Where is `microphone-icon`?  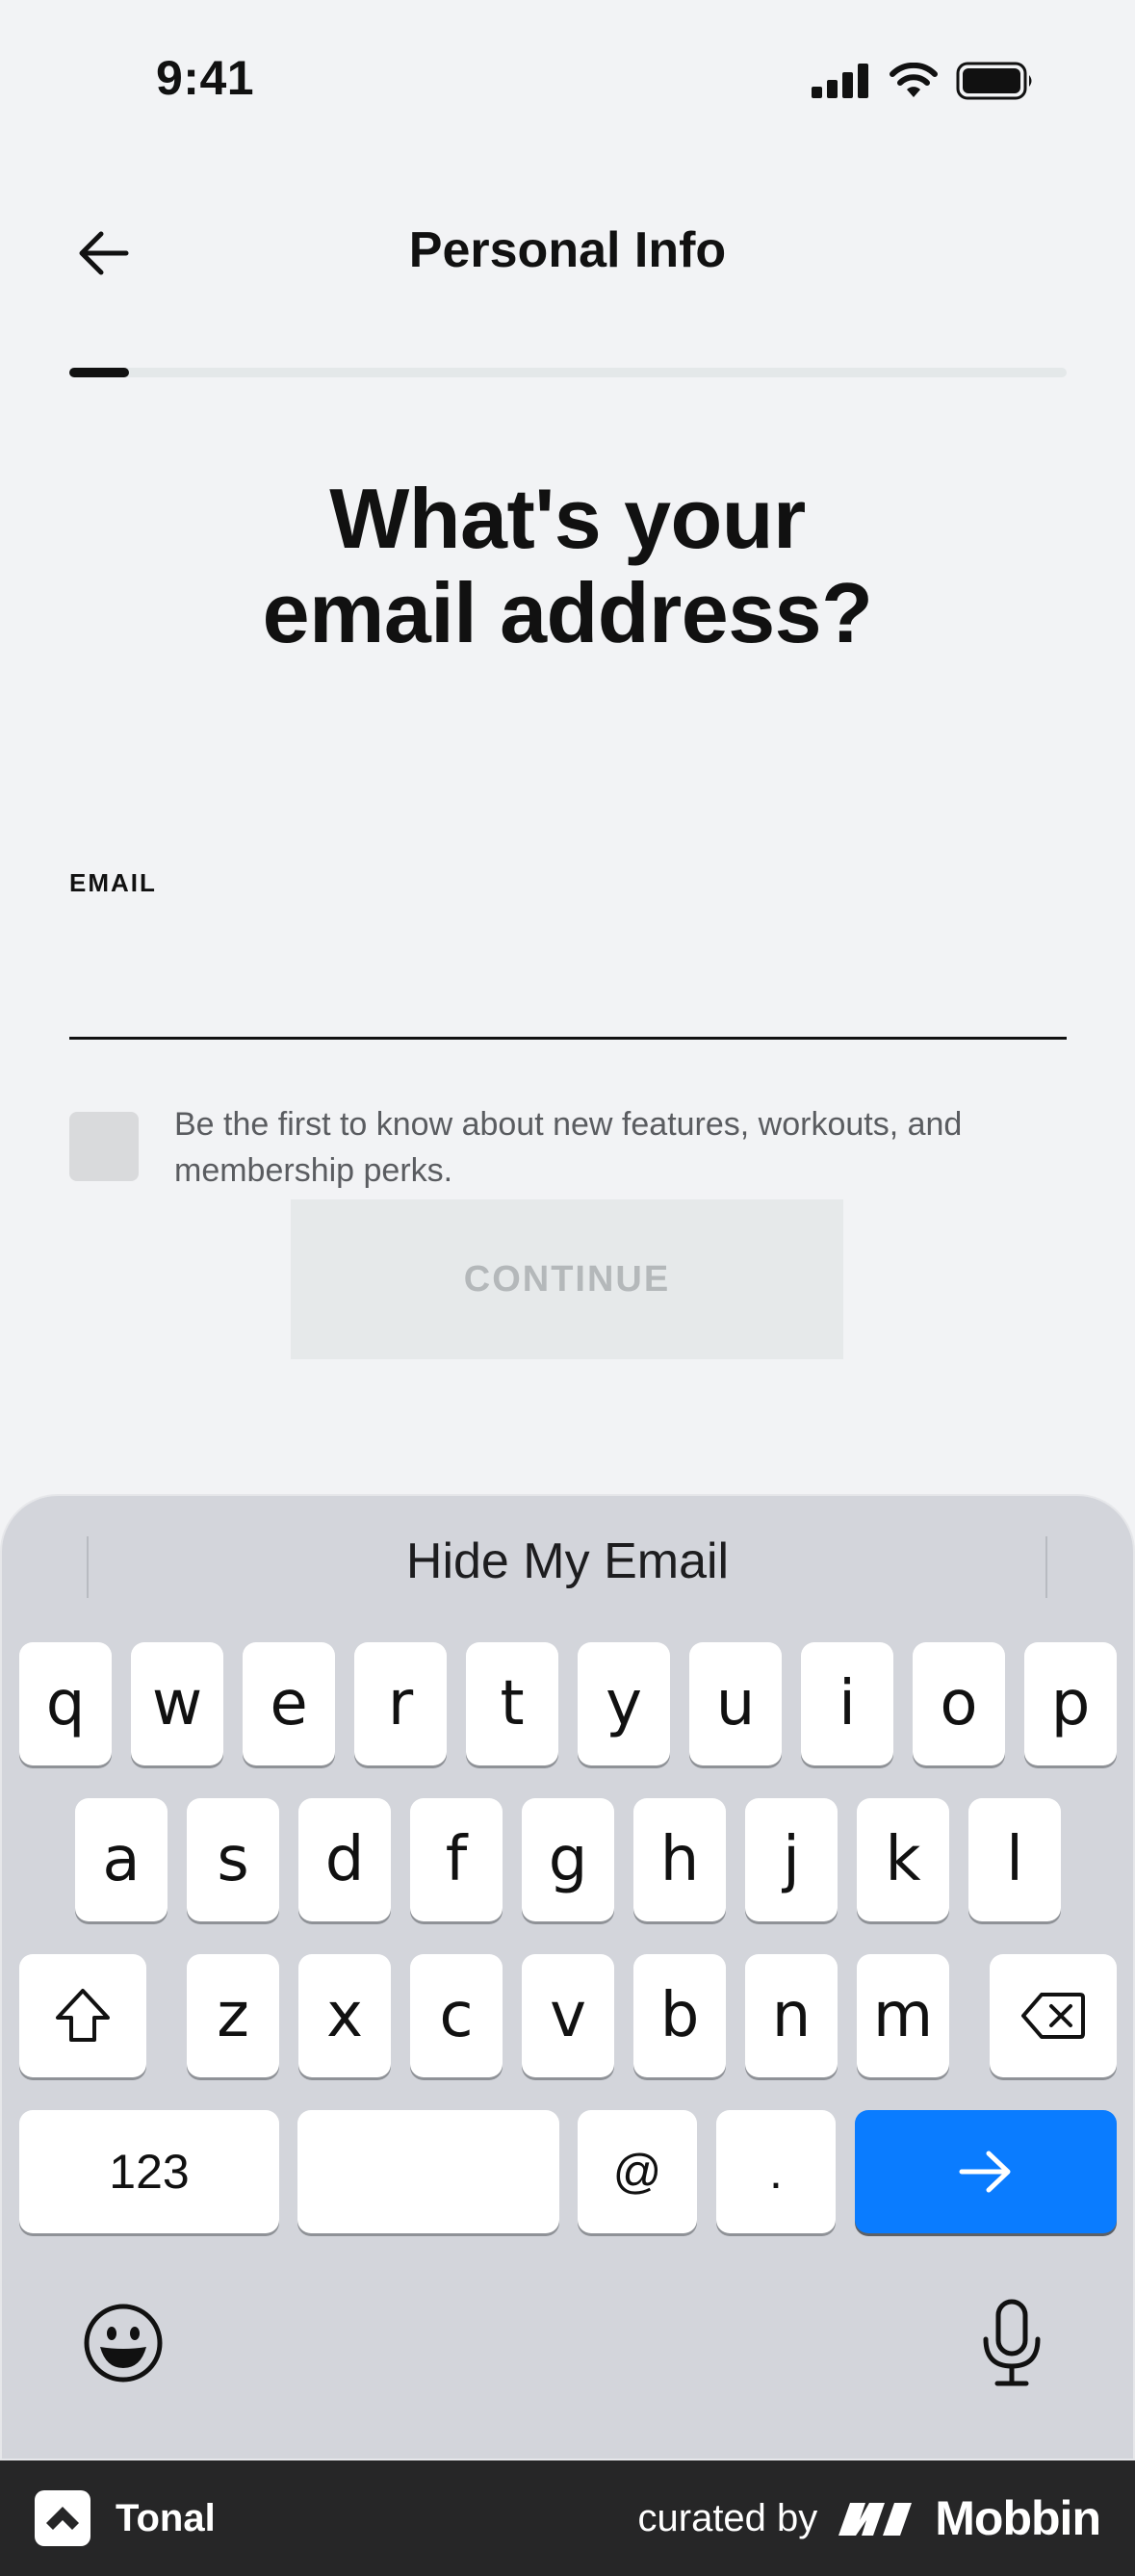 microphone-icon is located at coordinates (1012, 2343).